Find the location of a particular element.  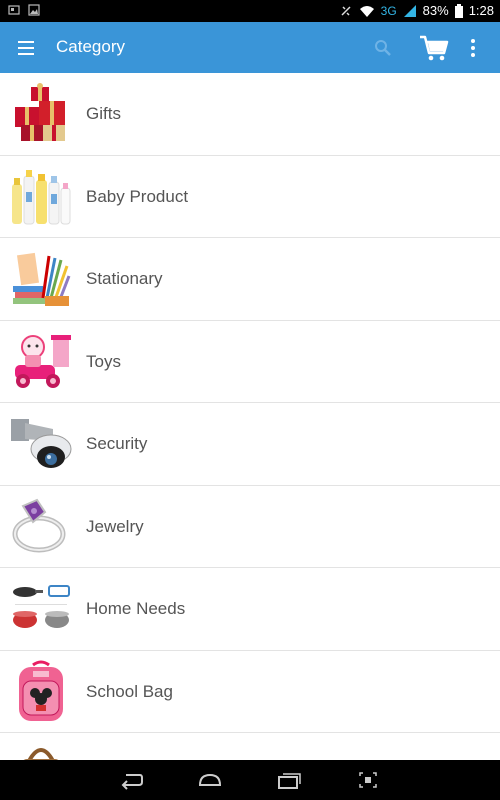

cookware-thumbnail is located at coordinates (41, 606).